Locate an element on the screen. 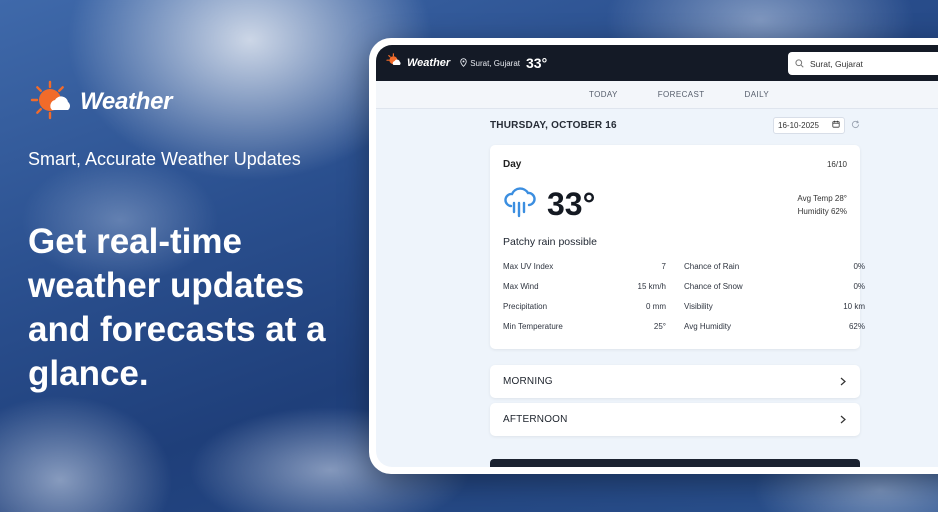 The height and width of the screenshot is (512, 938). period-afternoon-label: AFTERNOON is located at coordinates (535, 419).